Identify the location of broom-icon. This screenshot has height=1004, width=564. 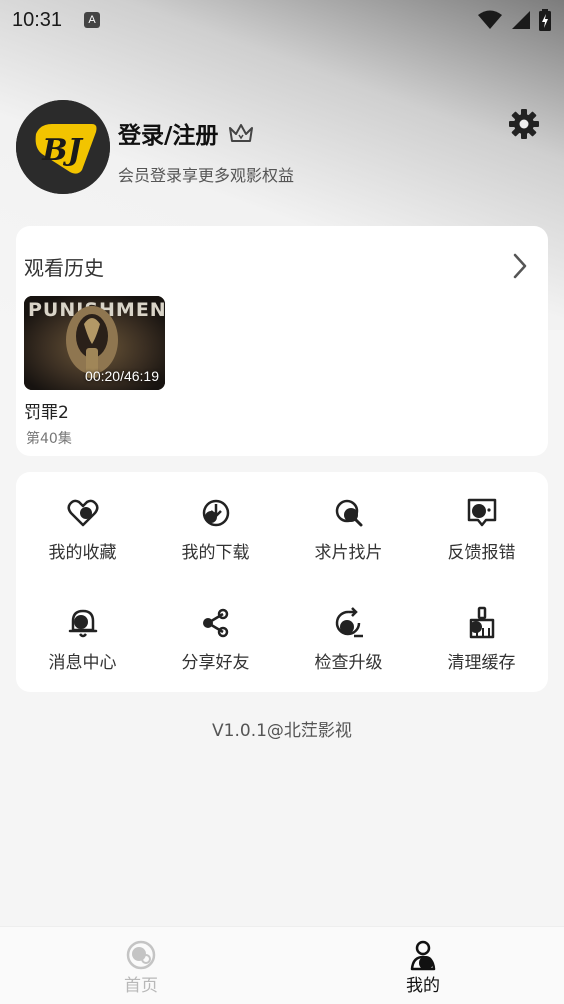
(481, 622).